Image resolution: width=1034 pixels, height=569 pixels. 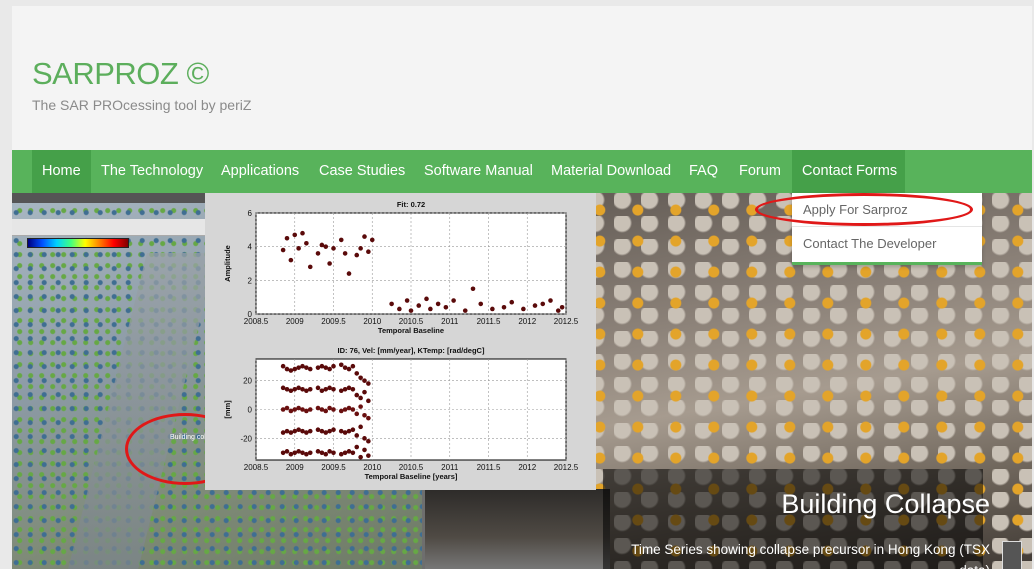 What do you see at coordinates (411, 476) in the screenshot?
I see `x-axis-label: Temporal Baseline [years]` at bounding box center [411, 476].